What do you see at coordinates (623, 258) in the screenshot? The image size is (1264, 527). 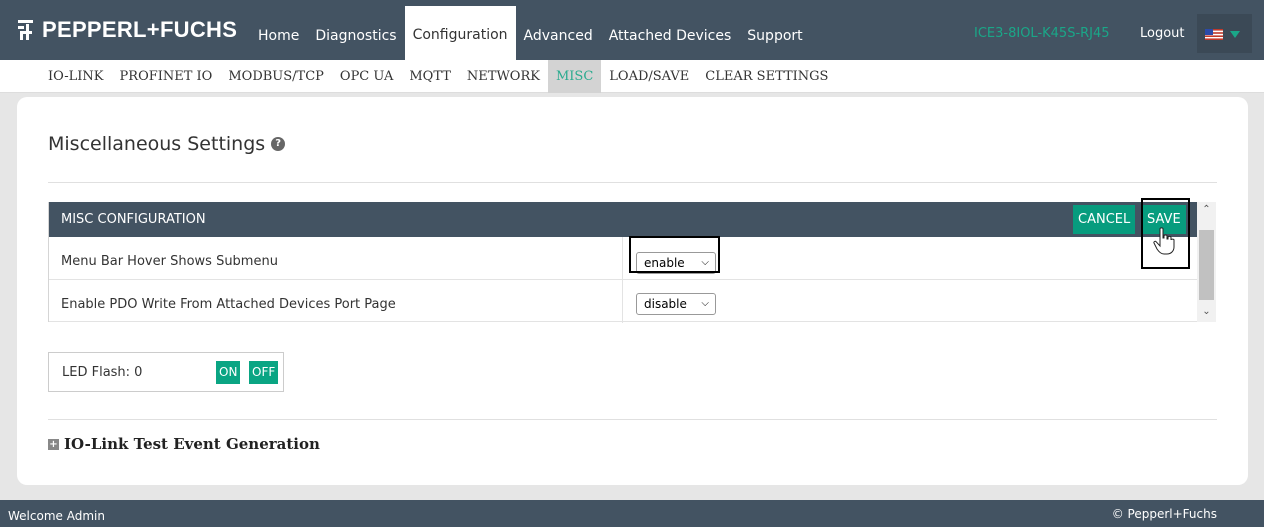 I see `config-row-menu-hover: Menu Bar Hover Shows Submenu enable ⌵` at bounding box center [623, 258].